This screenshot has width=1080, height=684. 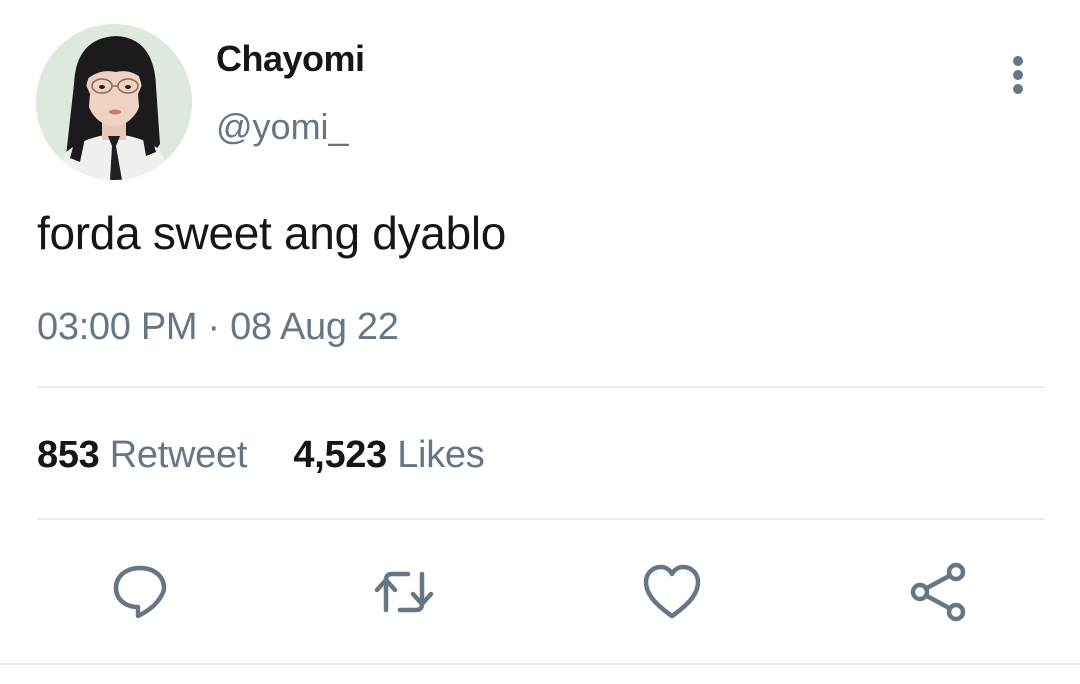 I want to click on likes-stat: 4,523 Likes, so click(x=388, y=455).